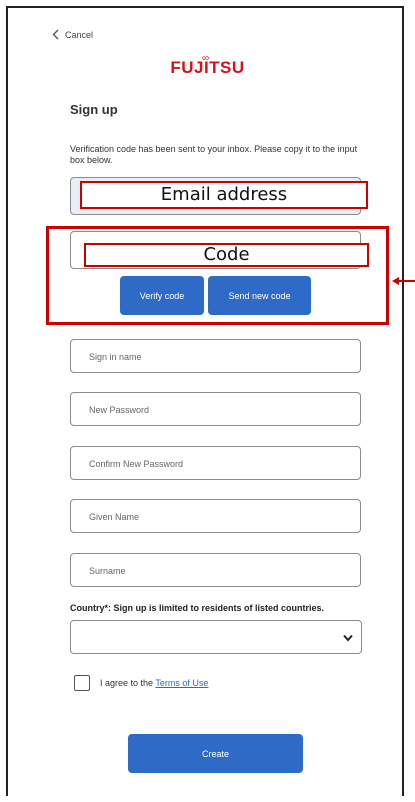 The image size is (415, 802). I want to click on new-password-input: New Password, so click(215, 409).